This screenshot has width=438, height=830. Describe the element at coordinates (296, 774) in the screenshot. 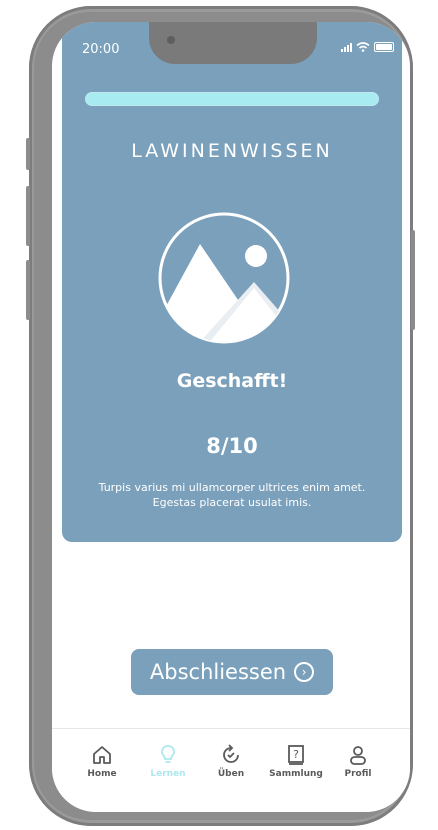

I see `nav-label-sammlung: Sammlung` at that location.